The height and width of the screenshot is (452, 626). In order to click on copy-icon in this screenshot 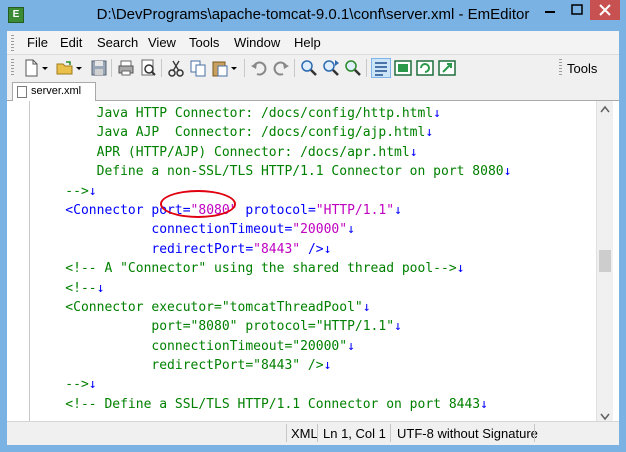, I will do `click(198, 68)`.